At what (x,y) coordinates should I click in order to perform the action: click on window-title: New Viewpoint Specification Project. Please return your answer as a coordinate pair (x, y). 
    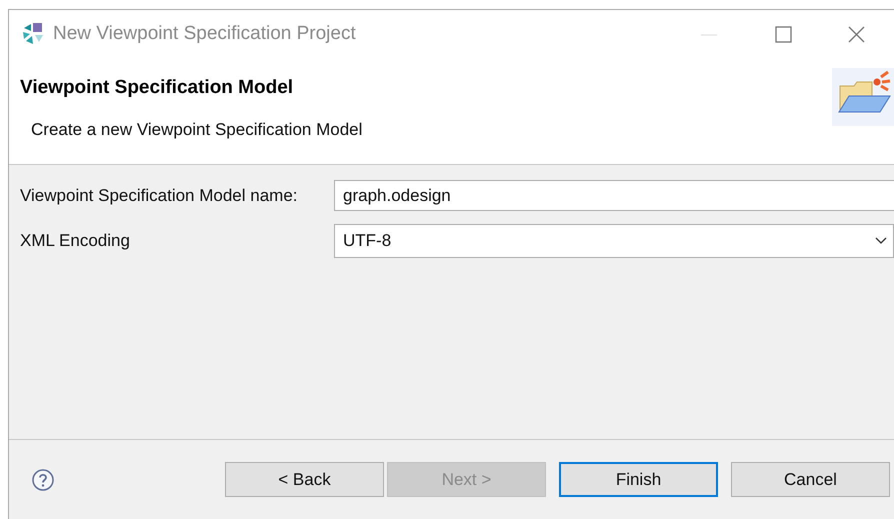
    Looking at the image, I should click on (204, 34).